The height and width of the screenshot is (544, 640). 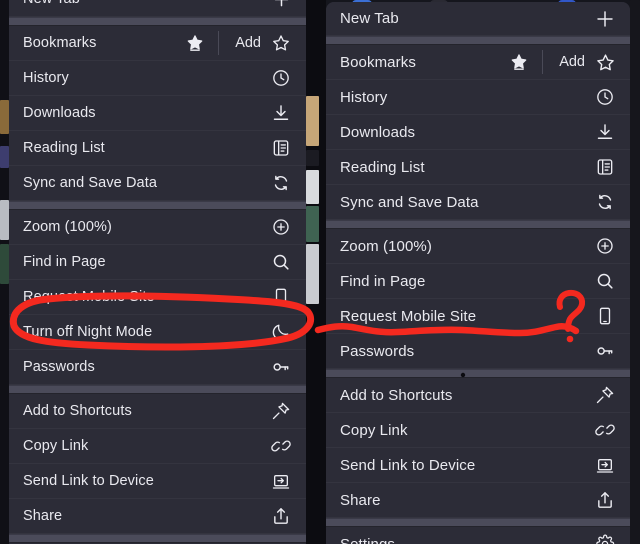 What do you see at coordinates (157, 332) in the screenshot?
I see `menu-item-turn-off-night-mode: Turn off Night Mode` at bounding box center [157, 332].